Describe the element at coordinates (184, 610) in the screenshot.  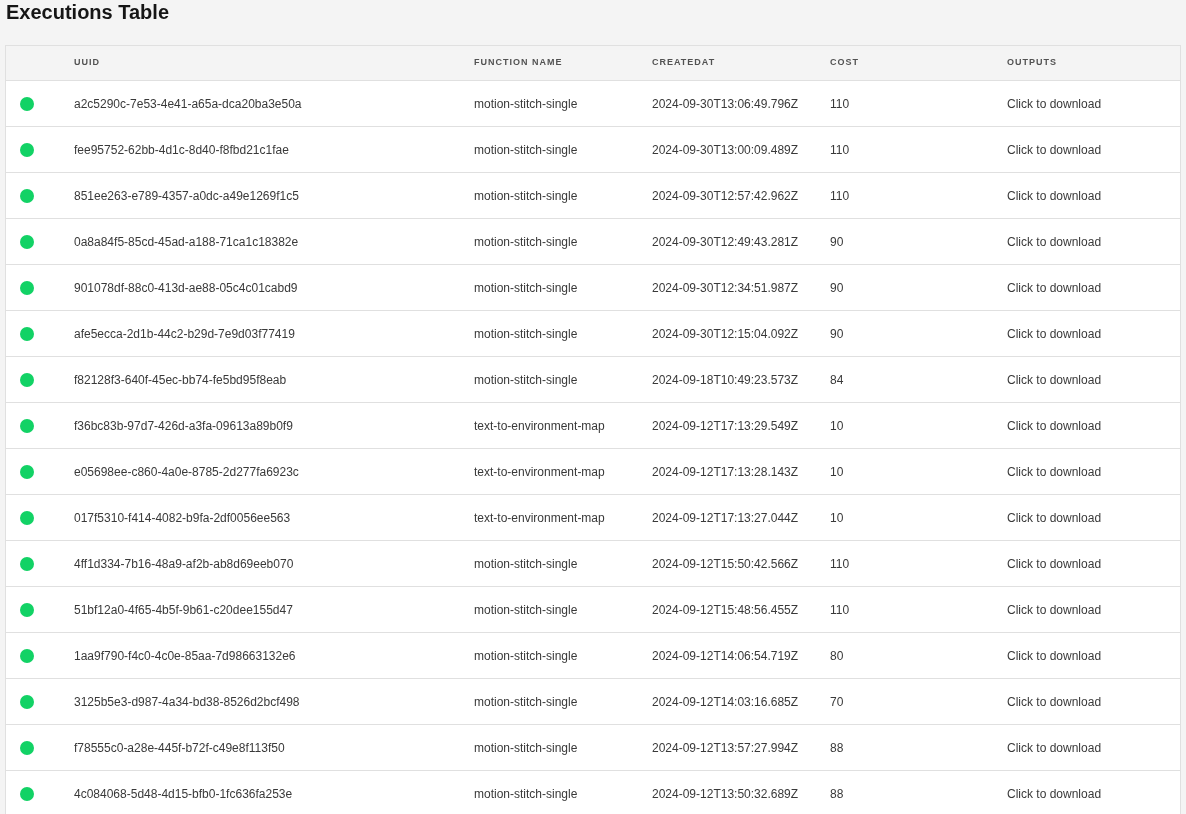
I see `table-cell-text: 51bf12a0-4f65-4b5f-9b61-c20dee155d47` at that location.